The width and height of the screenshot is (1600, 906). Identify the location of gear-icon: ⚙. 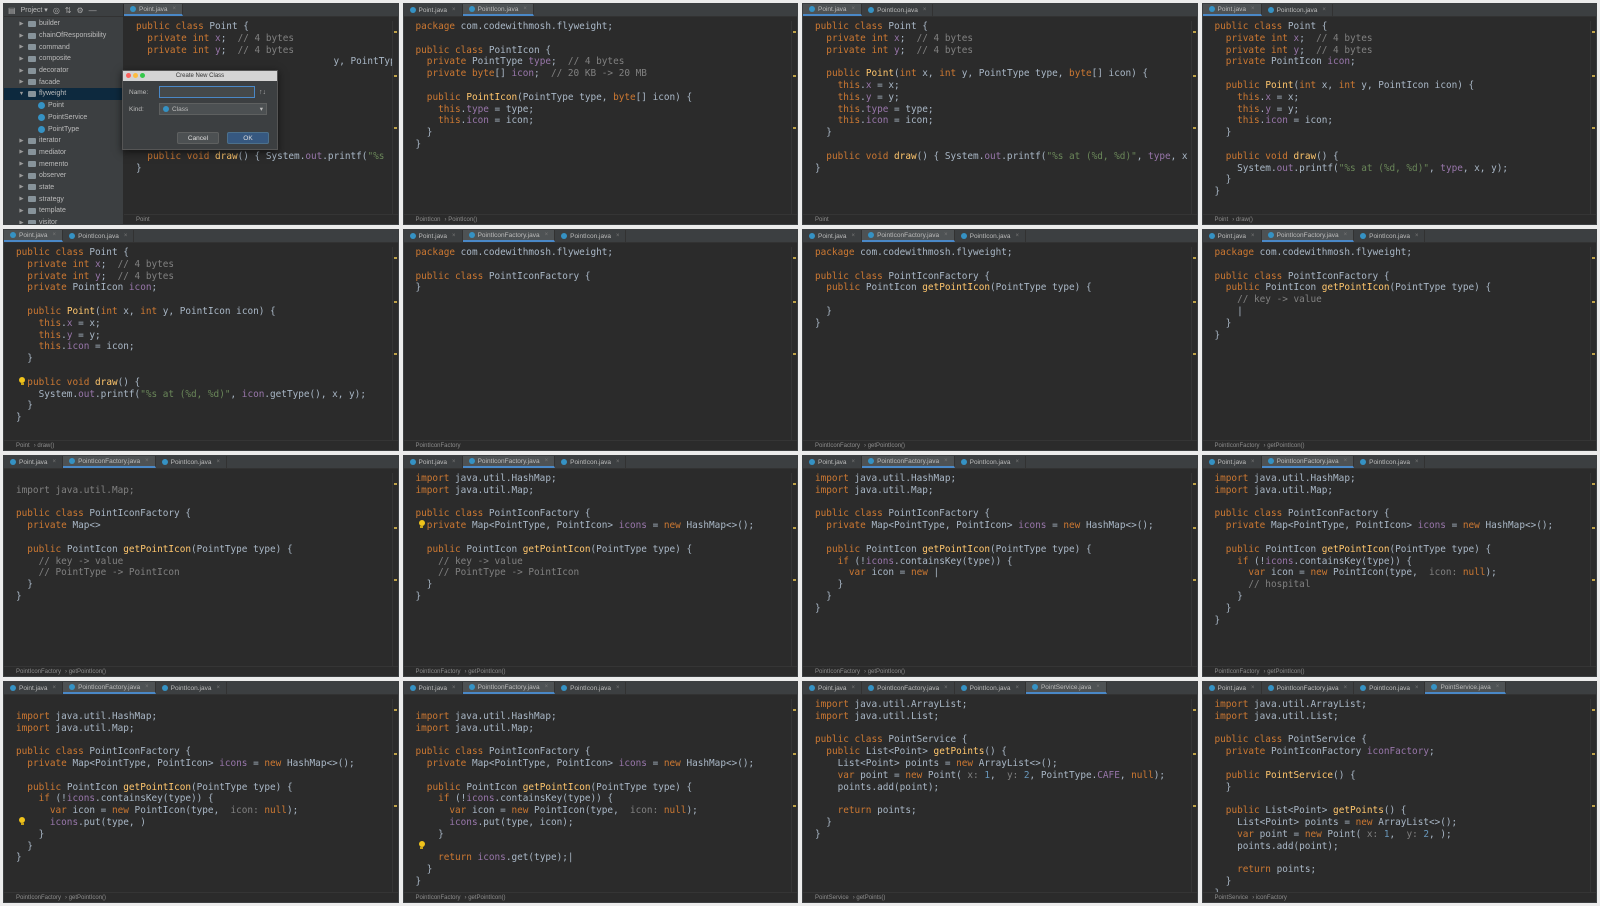
(80, 10).